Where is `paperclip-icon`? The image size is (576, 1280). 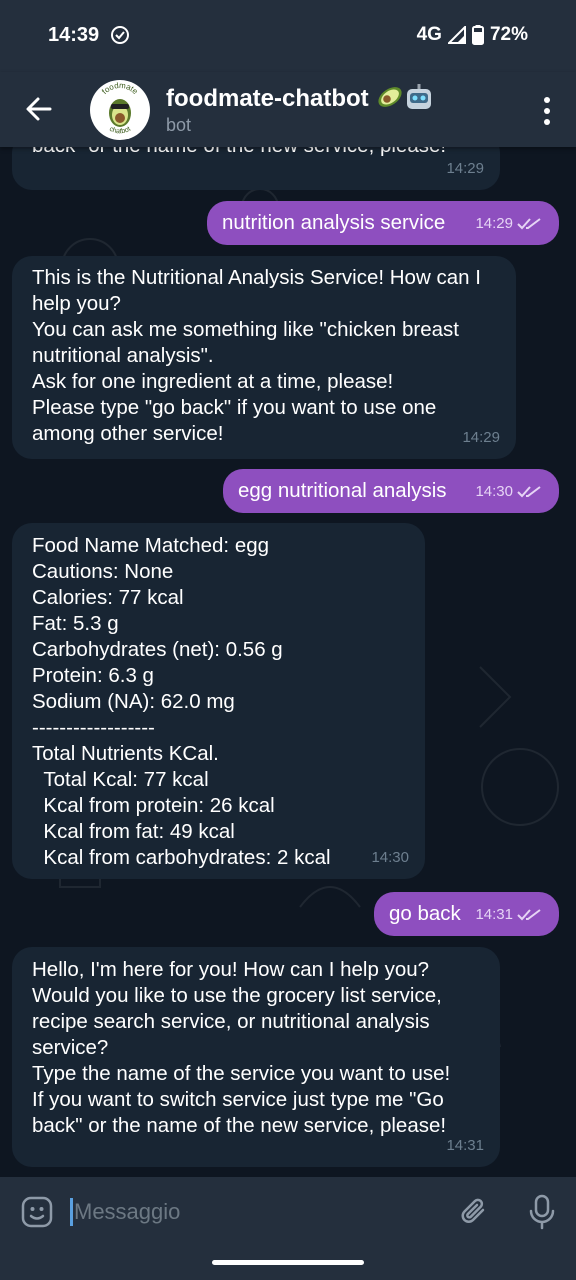 paperclip-icon is located at coordinates (475, 1212).